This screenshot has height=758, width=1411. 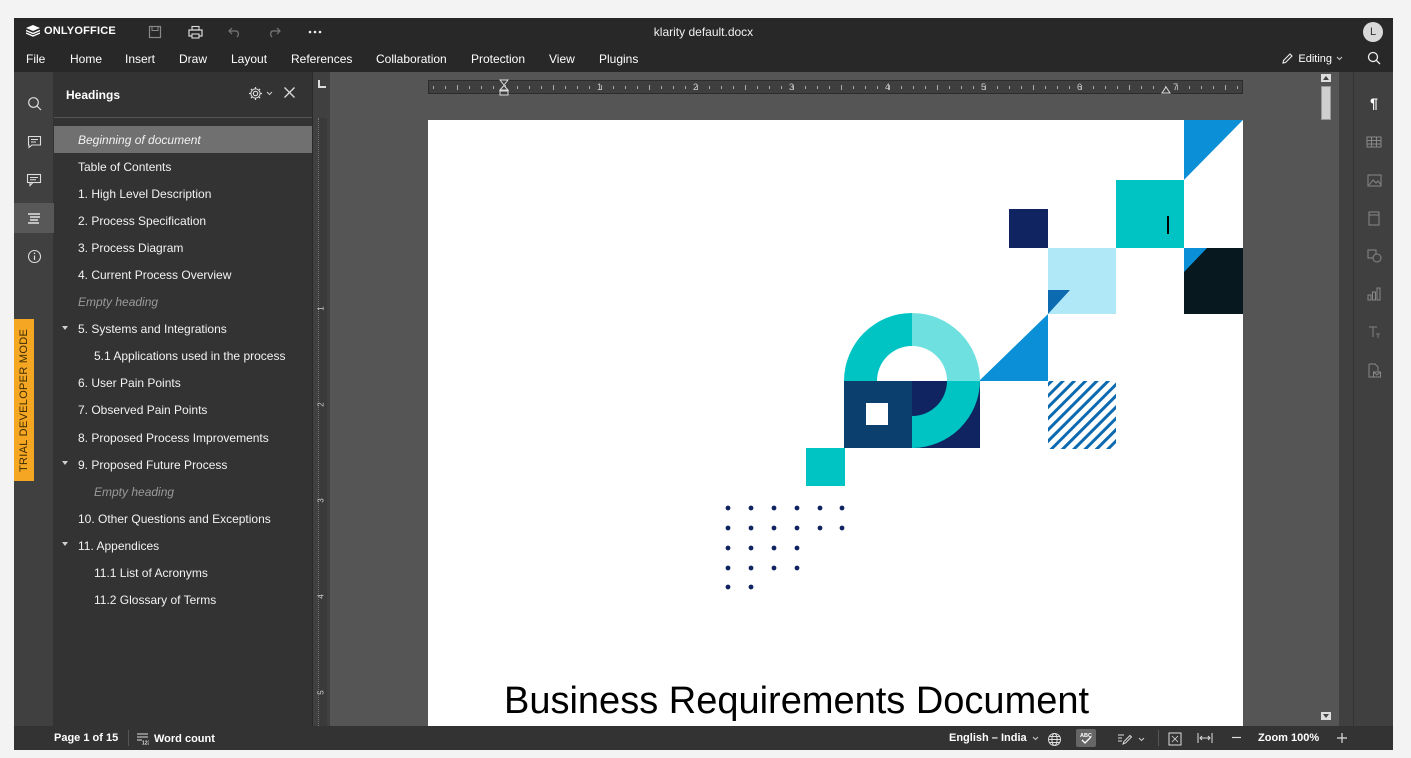 I want to click on user-avatar: L, so click(x=1373, y=32).